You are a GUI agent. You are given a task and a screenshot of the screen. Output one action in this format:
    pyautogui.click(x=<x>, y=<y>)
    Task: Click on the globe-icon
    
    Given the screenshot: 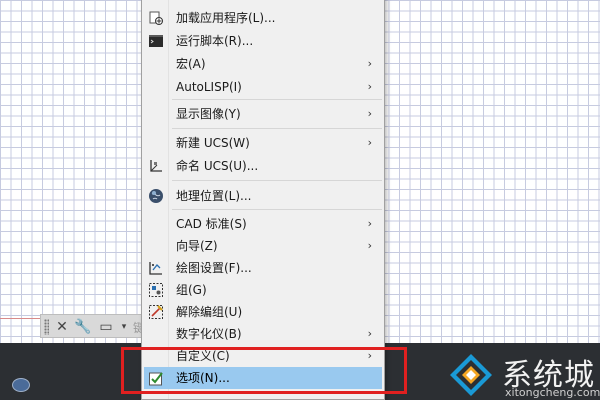 What is the action you would take?
    pyautogui.click(x=156, y=196)
    